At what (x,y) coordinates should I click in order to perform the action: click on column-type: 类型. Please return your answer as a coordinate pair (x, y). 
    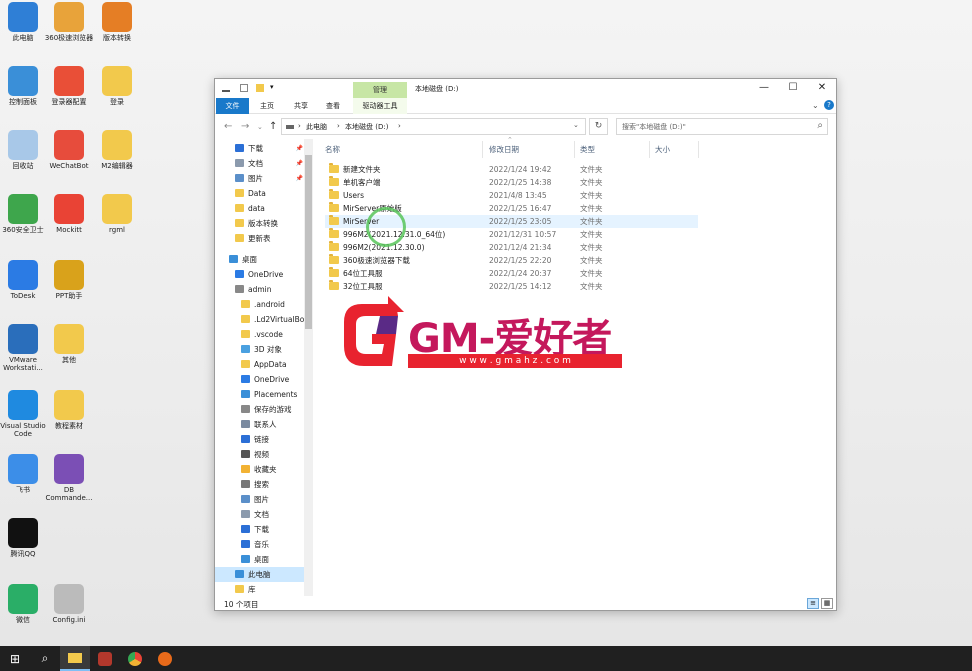
    Looking at the image, I should click on (613, 149).